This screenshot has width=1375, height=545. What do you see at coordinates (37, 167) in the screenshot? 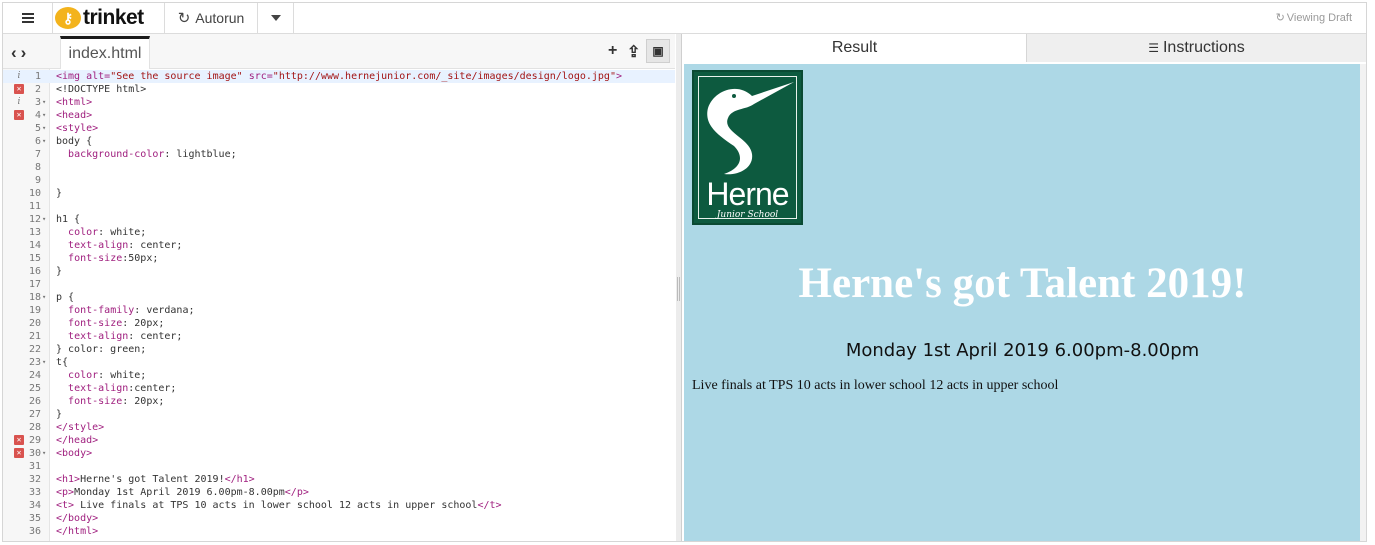
I see `line-number: 8` at bounding box center [37, 167].